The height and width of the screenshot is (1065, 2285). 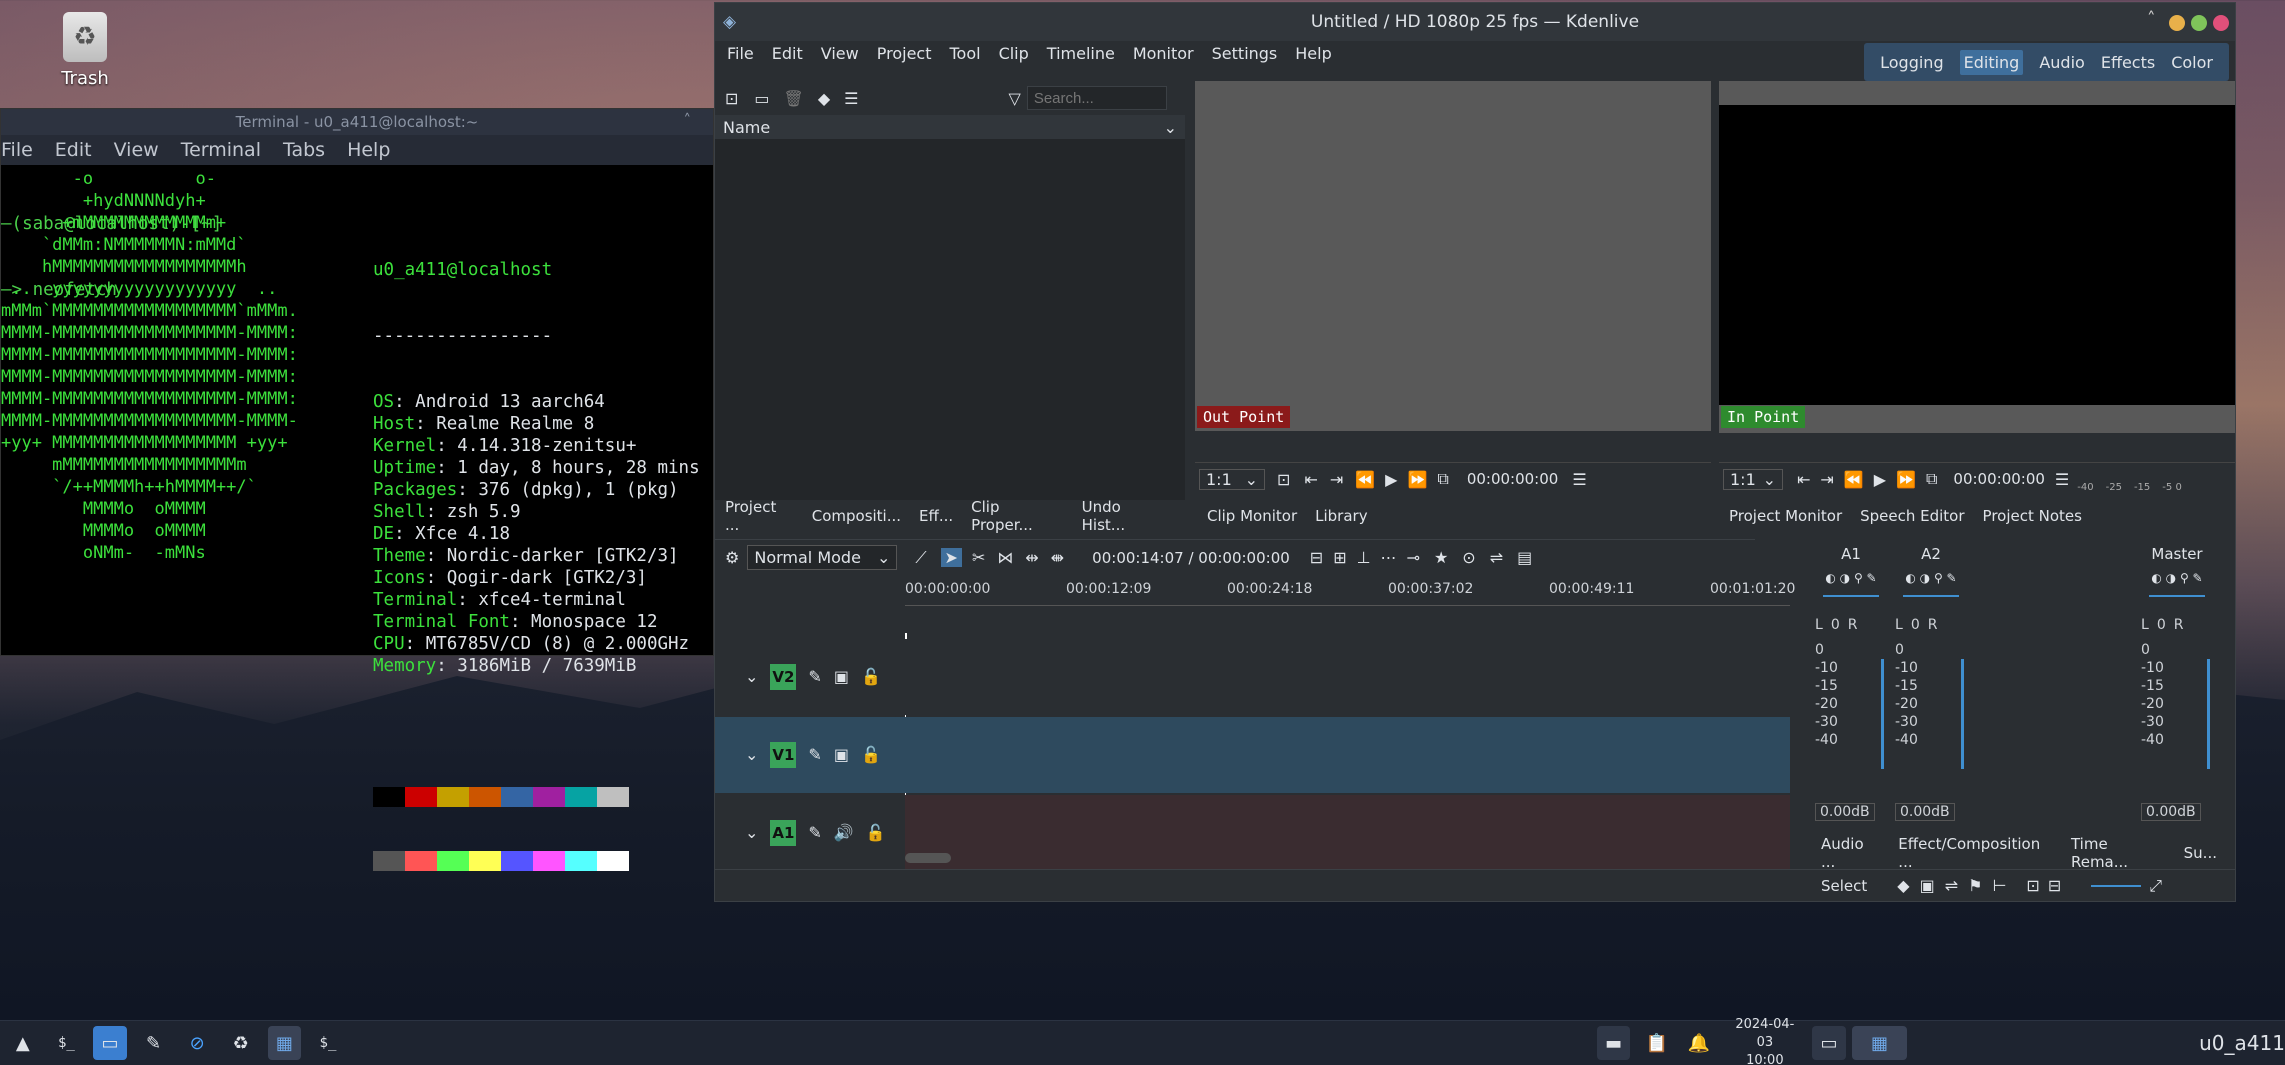 I want to click on zoom-out-icon: ⊟, so click(x=2054, y=885).